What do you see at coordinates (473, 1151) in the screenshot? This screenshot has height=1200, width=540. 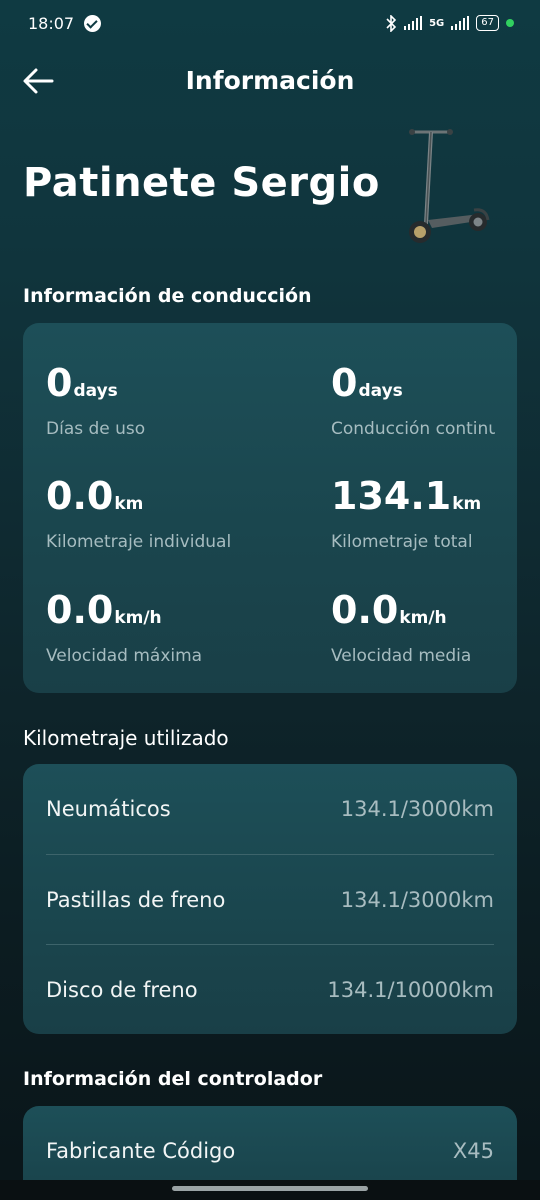 I see `row-value: X45` at bounding box center [473, 1151].